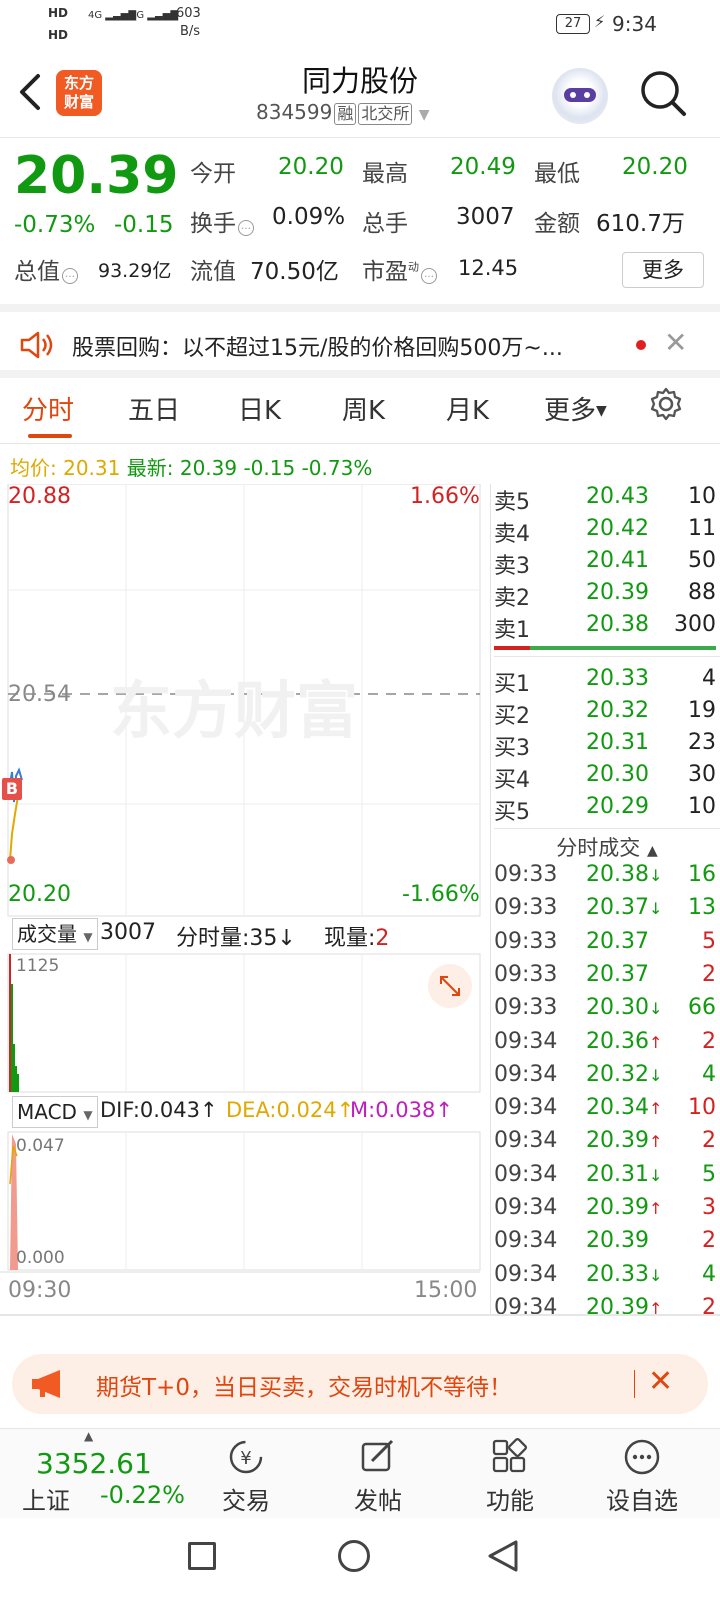  Describe the element at coordinates (617, 774) in the screenshot. I see `level-price: 20.30` at that location.